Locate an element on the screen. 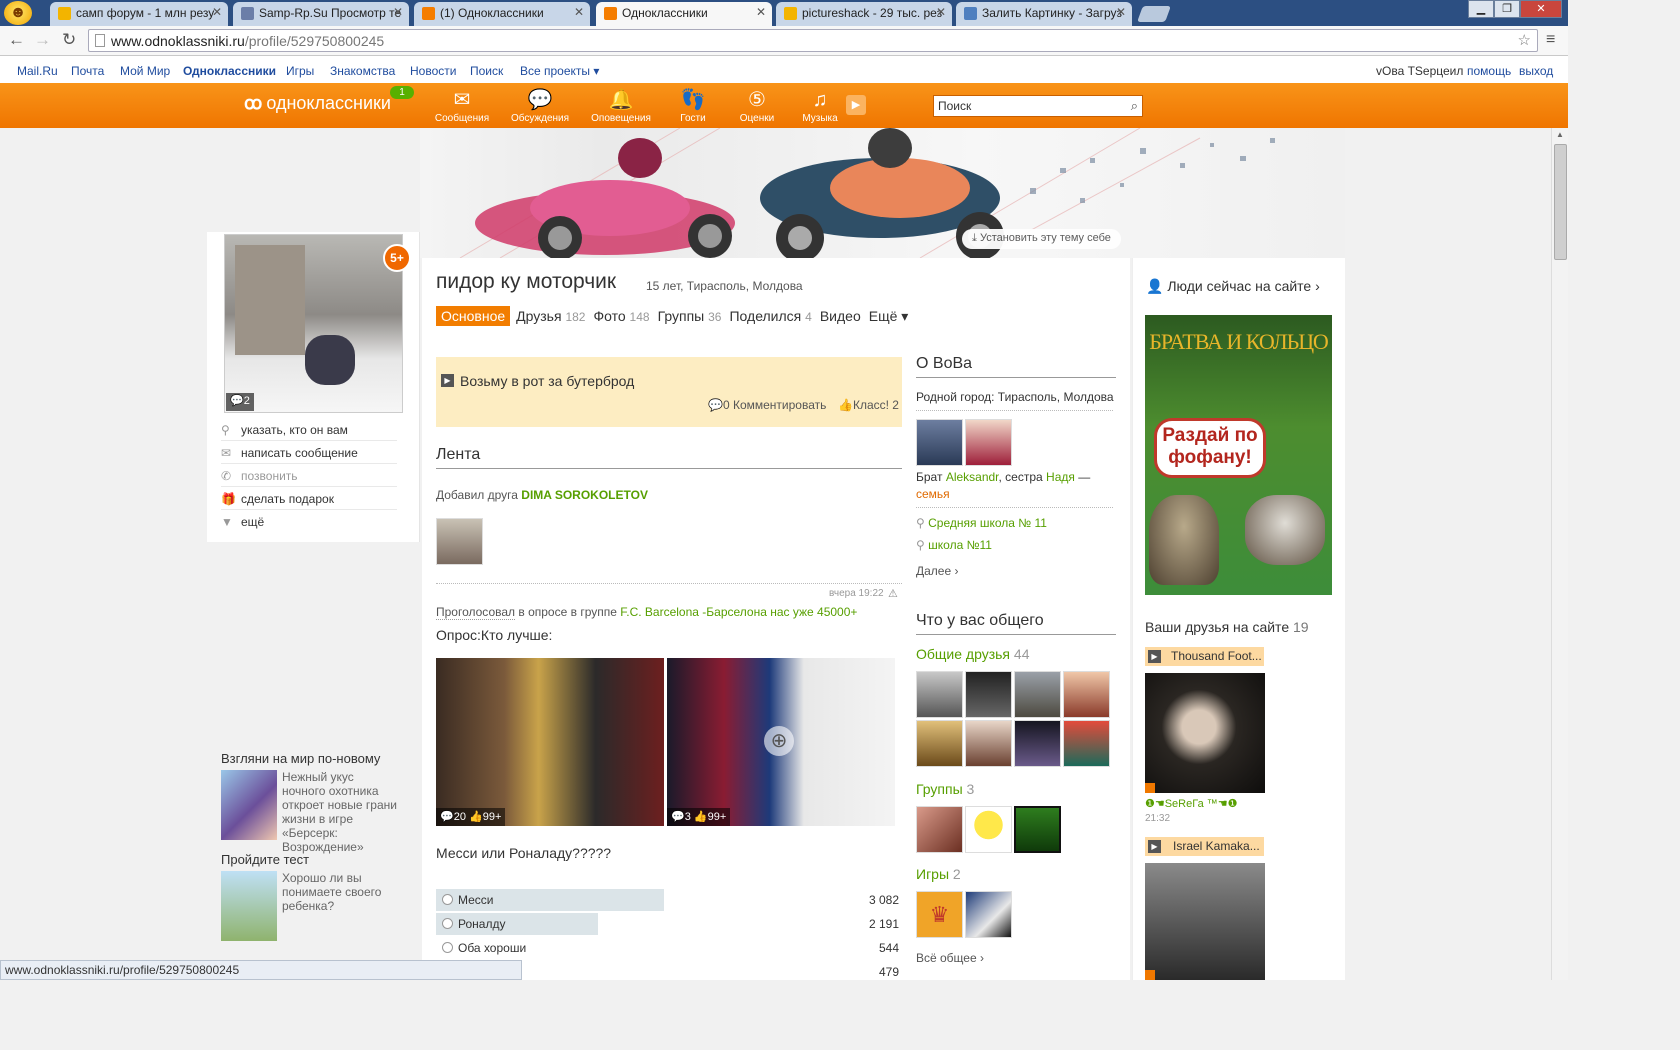  minimize-icon: ▁ is located at coordinates (1481, 9).